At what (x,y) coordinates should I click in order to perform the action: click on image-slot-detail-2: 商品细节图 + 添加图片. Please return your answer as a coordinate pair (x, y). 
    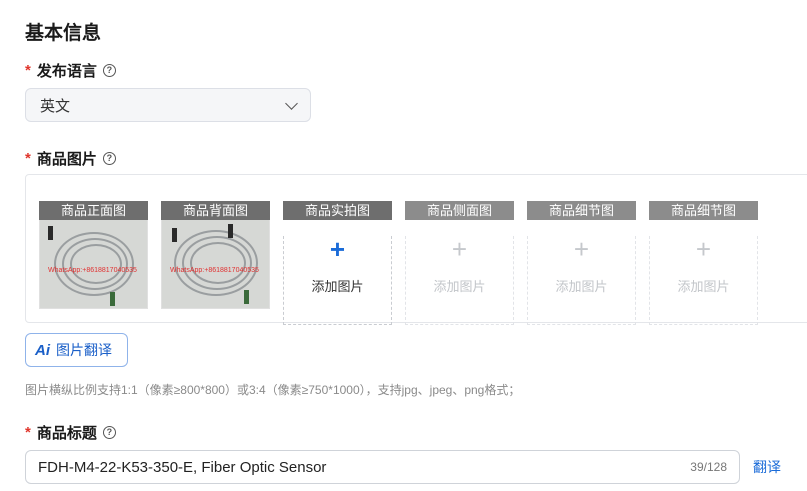
    Looking at the image, I should click on (703, 263).